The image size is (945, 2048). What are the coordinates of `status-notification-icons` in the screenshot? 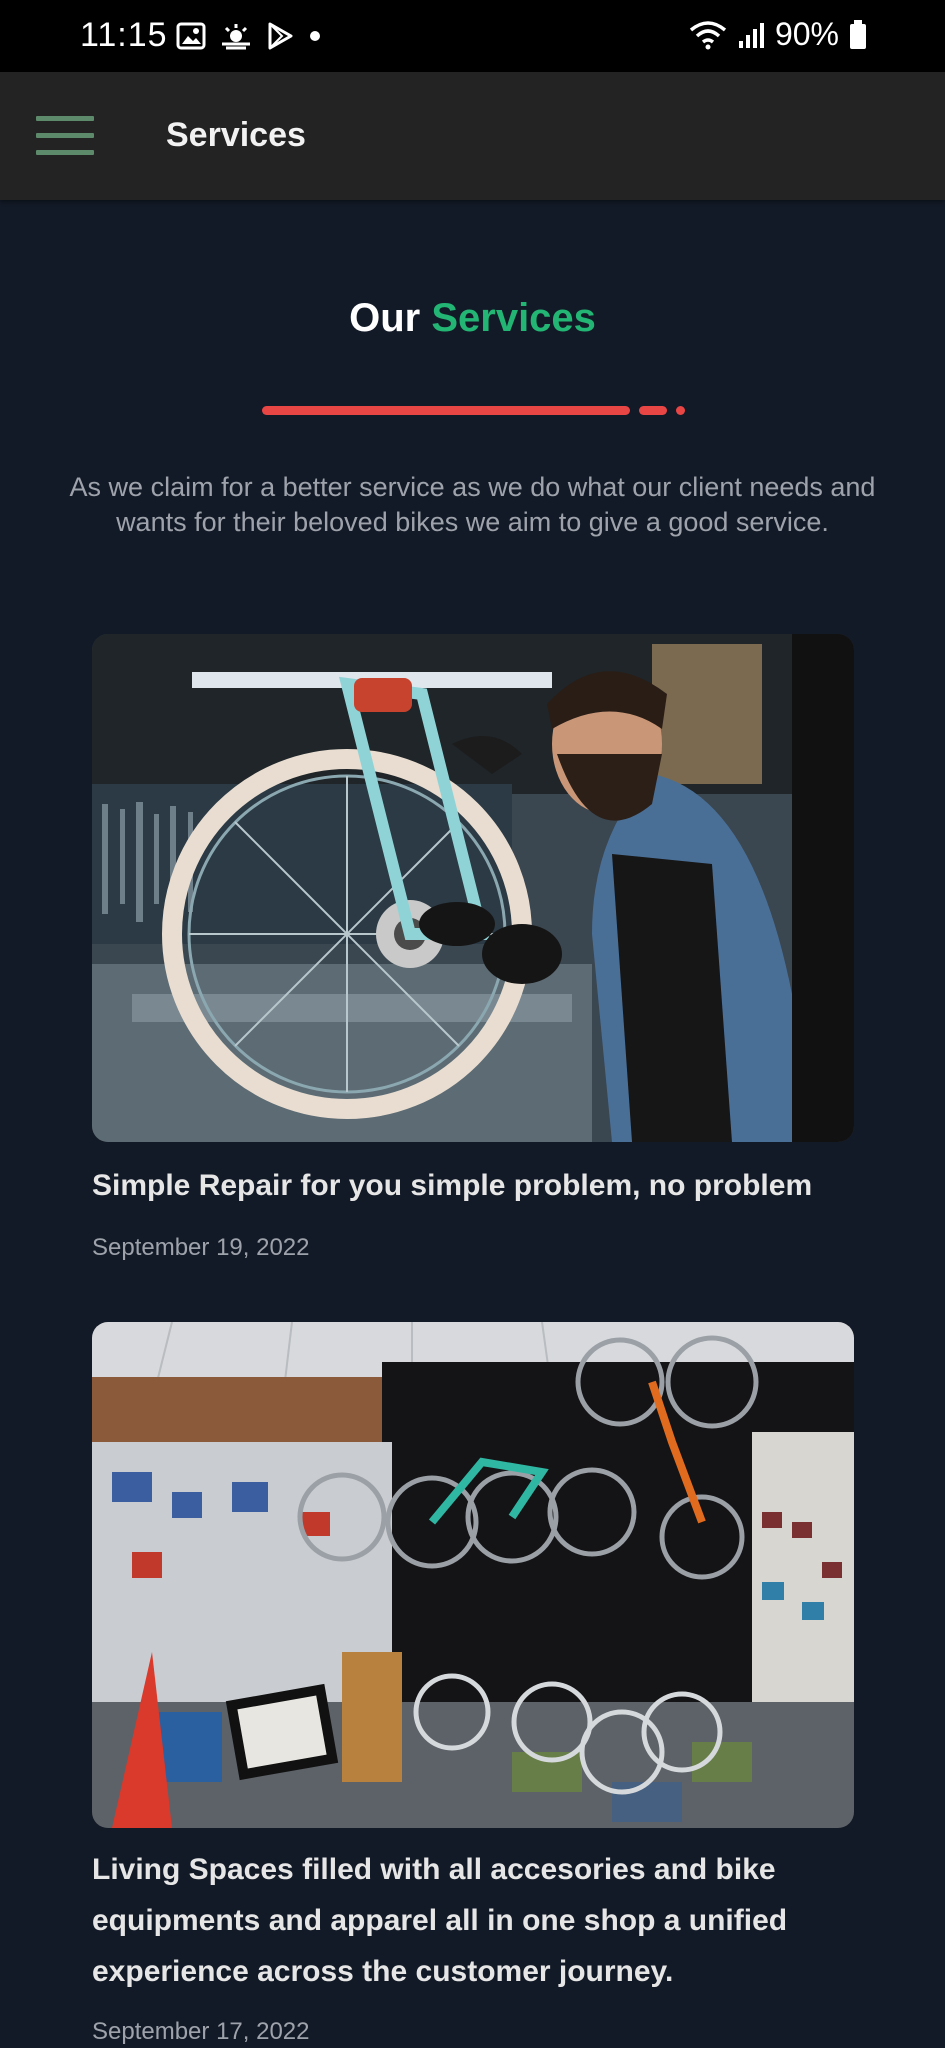 It's located at (249, 36).